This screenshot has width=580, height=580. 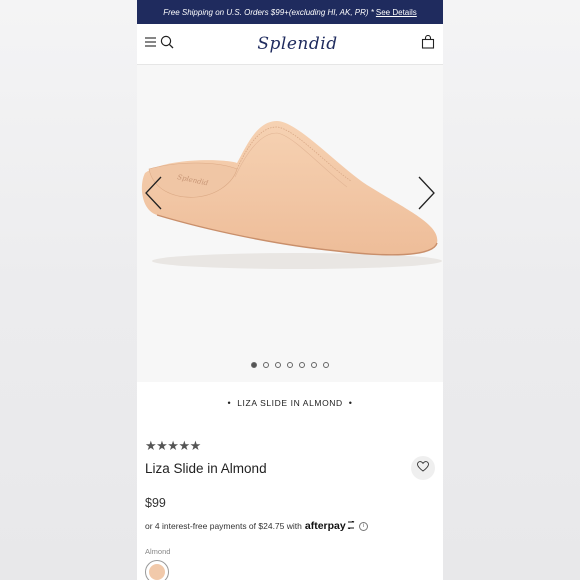 I want to click on wishlist-button, so click(x=423, y=468).